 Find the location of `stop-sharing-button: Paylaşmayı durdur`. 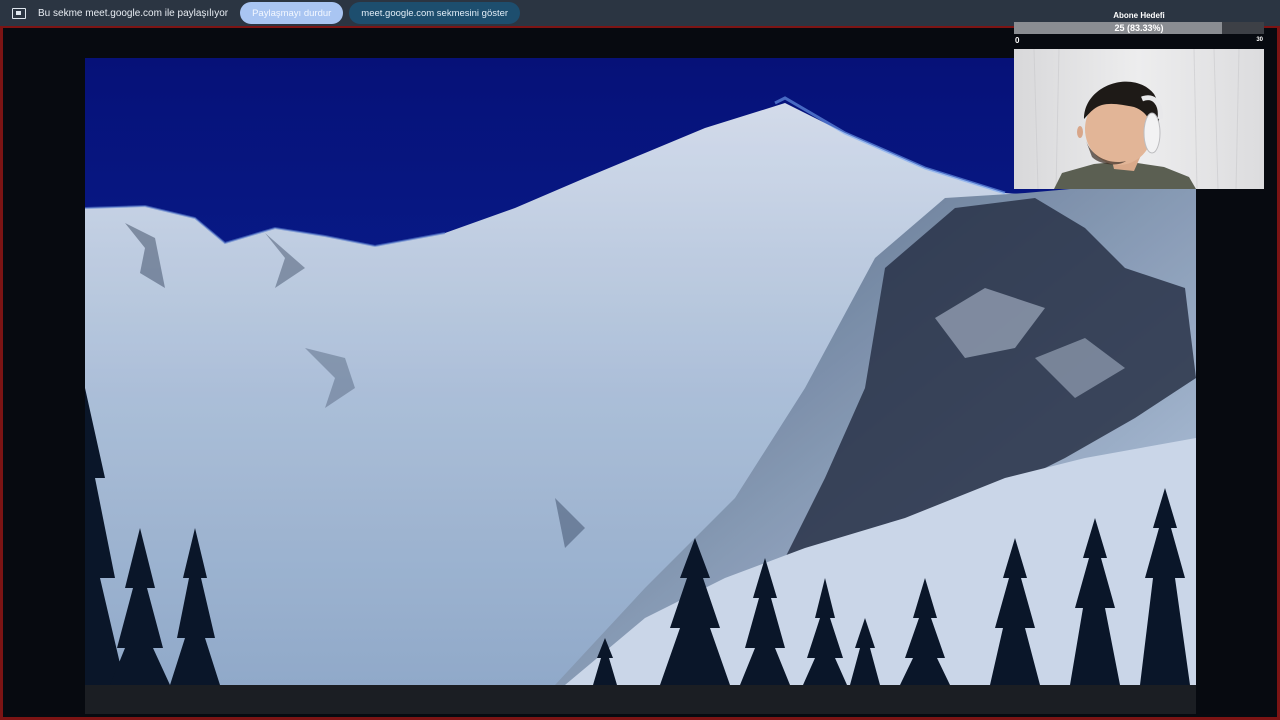

stop-sharing-button: Paylaşmayı durdur is located at coordinates (292, 13).